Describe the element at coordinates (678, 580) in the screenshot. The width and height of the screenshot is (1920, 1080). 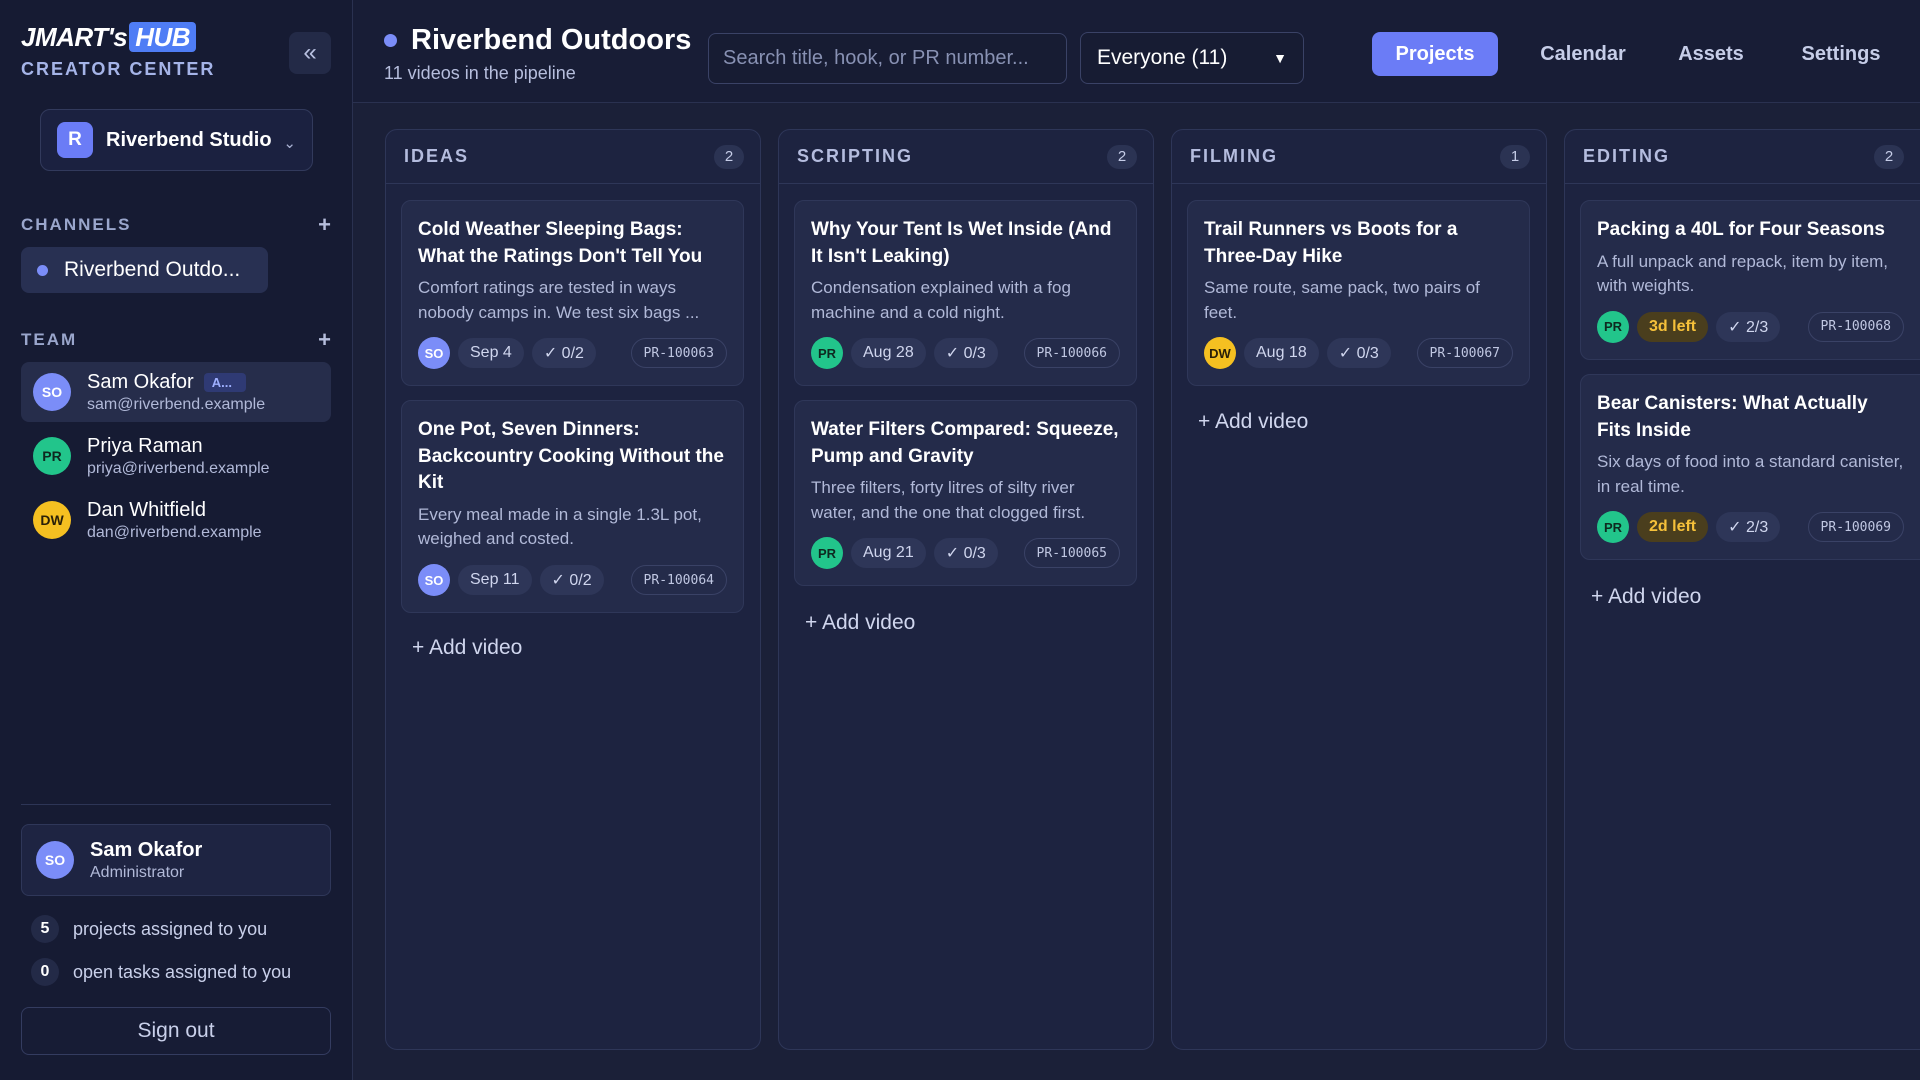
I see `pr-number-chip: PR-100064` at that location.